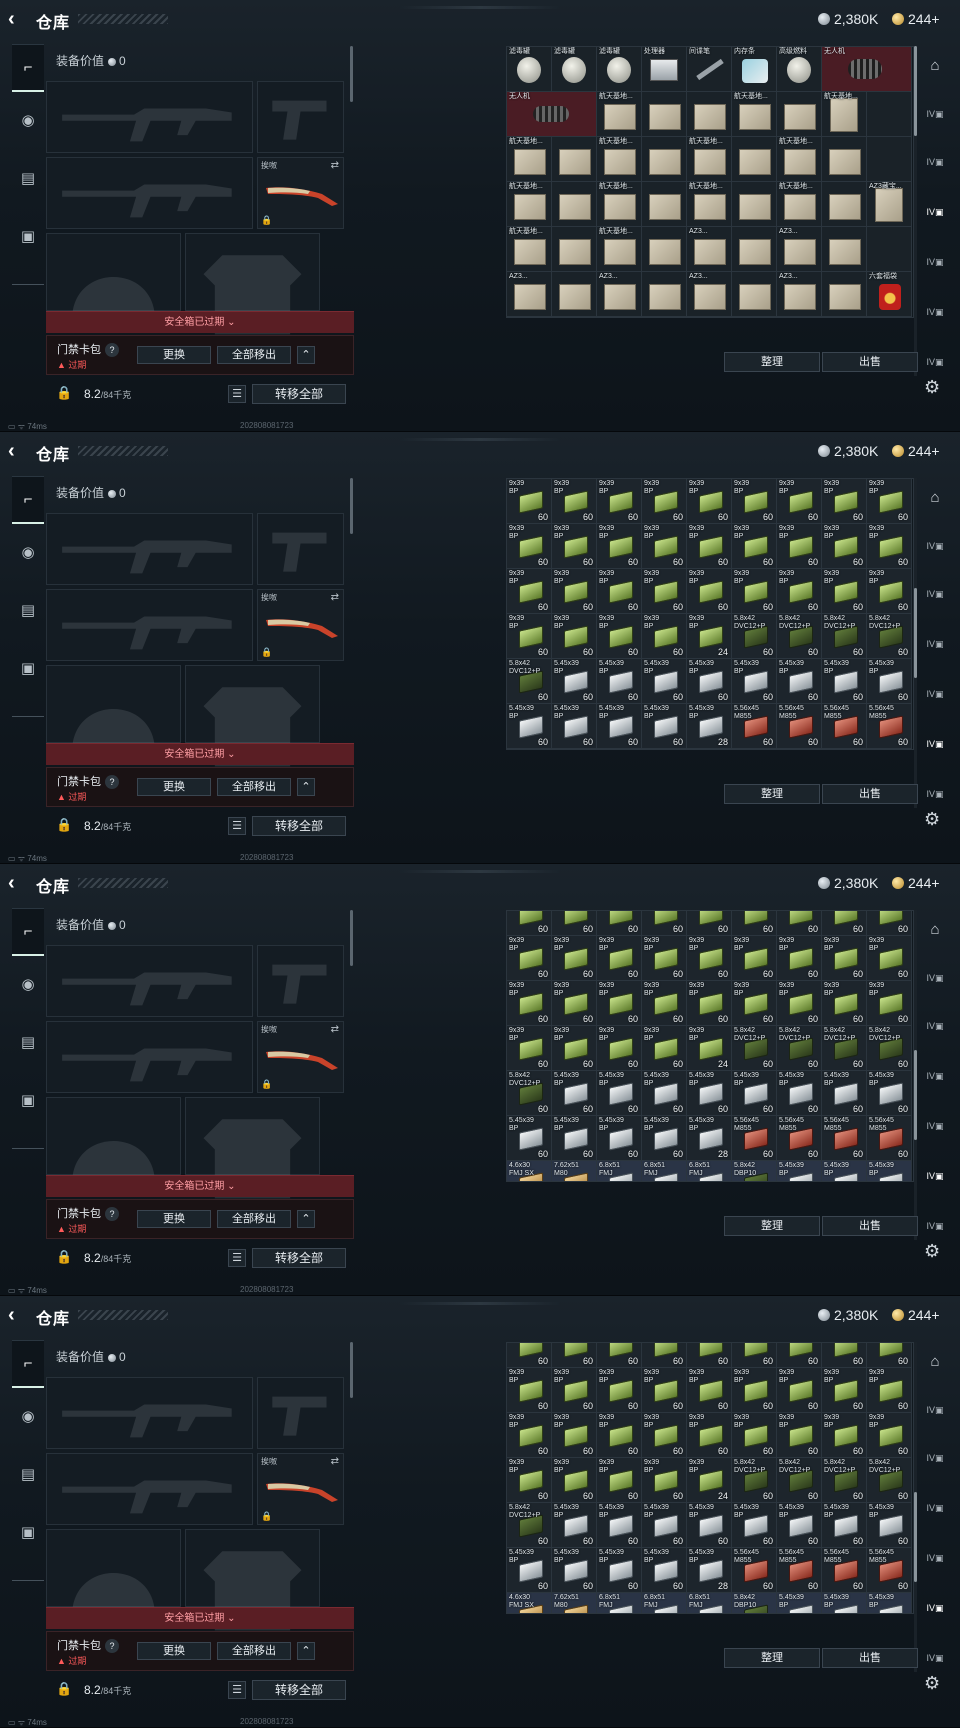  I want to click on swap-icon: ⇄, so click(335, 1461).